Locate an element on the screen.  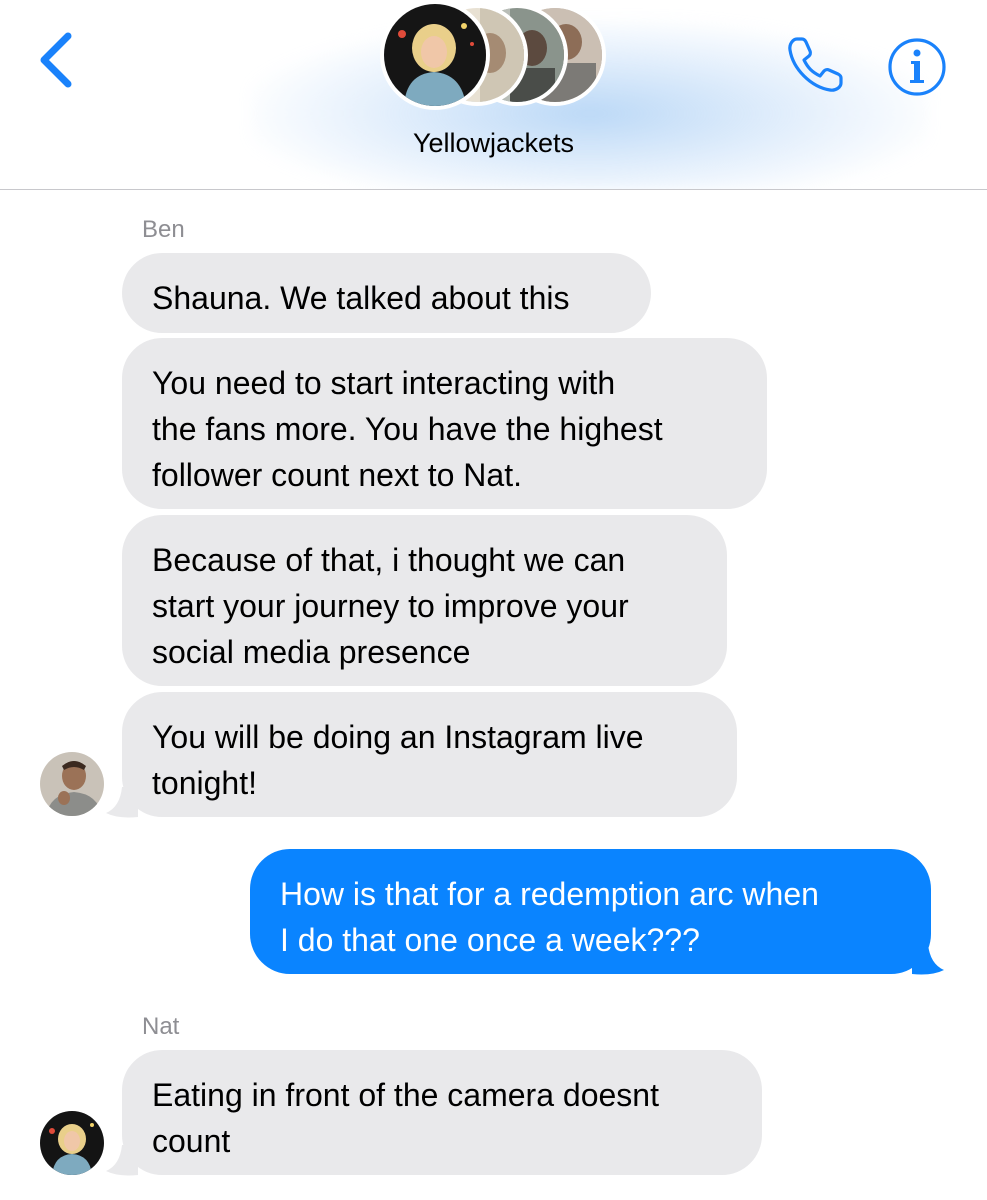
chevron-left-icon is located at coordinates (56, 60).